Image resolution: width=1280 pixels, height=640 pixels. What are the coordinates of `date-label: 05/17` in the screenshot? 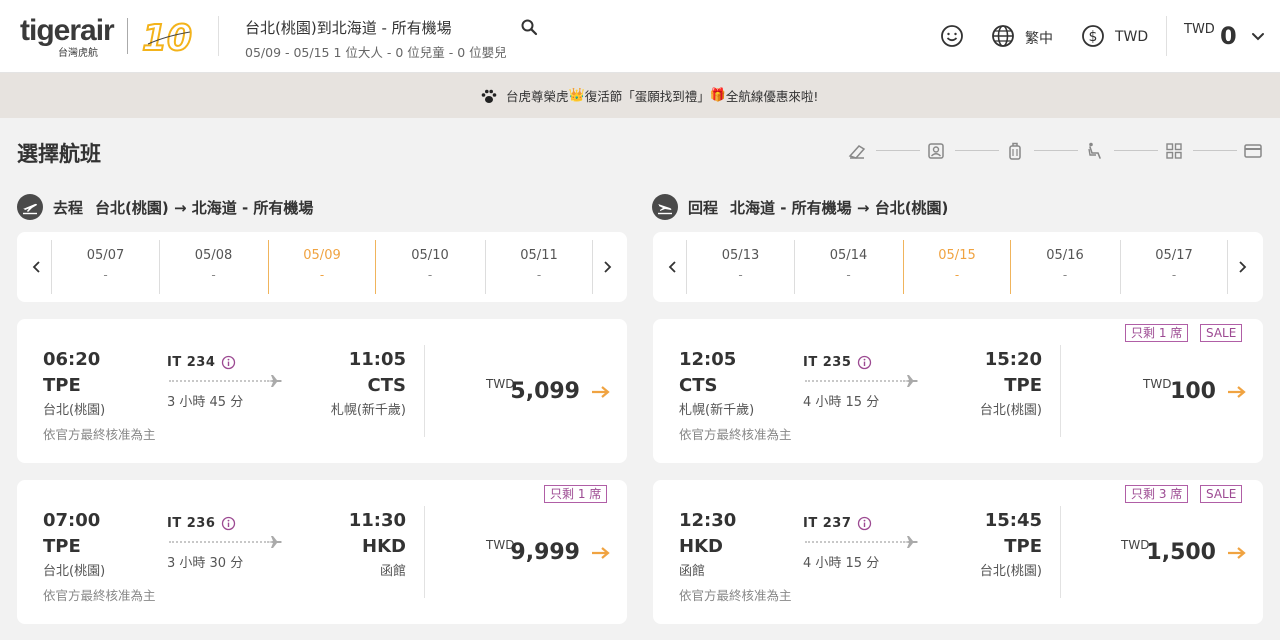 It's located at (1174, 255).